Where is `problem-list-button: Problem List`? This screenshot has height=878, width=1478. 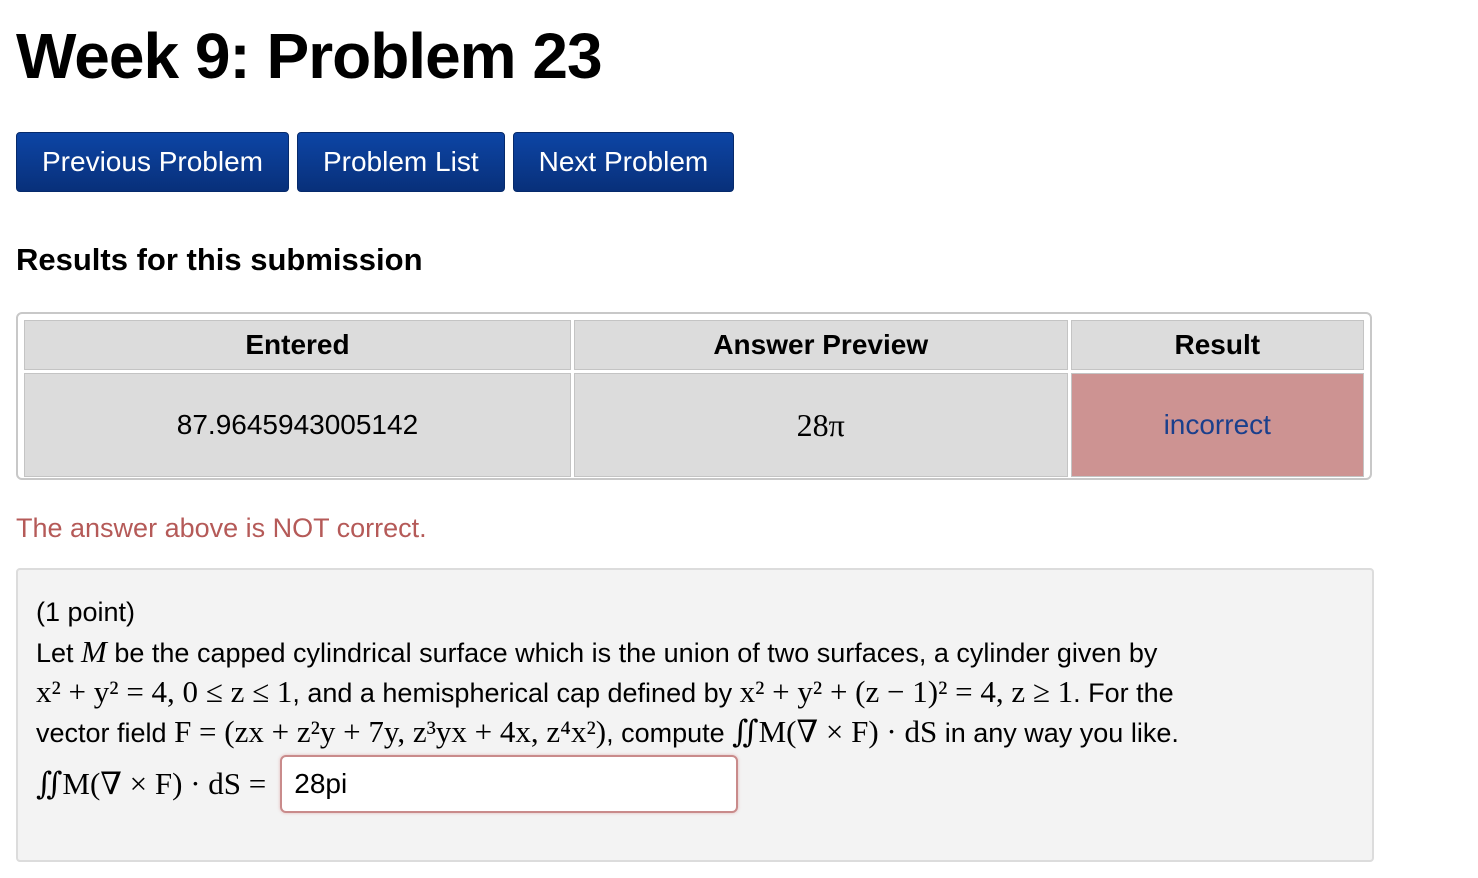 problem-list-button: Problem List is located at coordinates (400, 162).